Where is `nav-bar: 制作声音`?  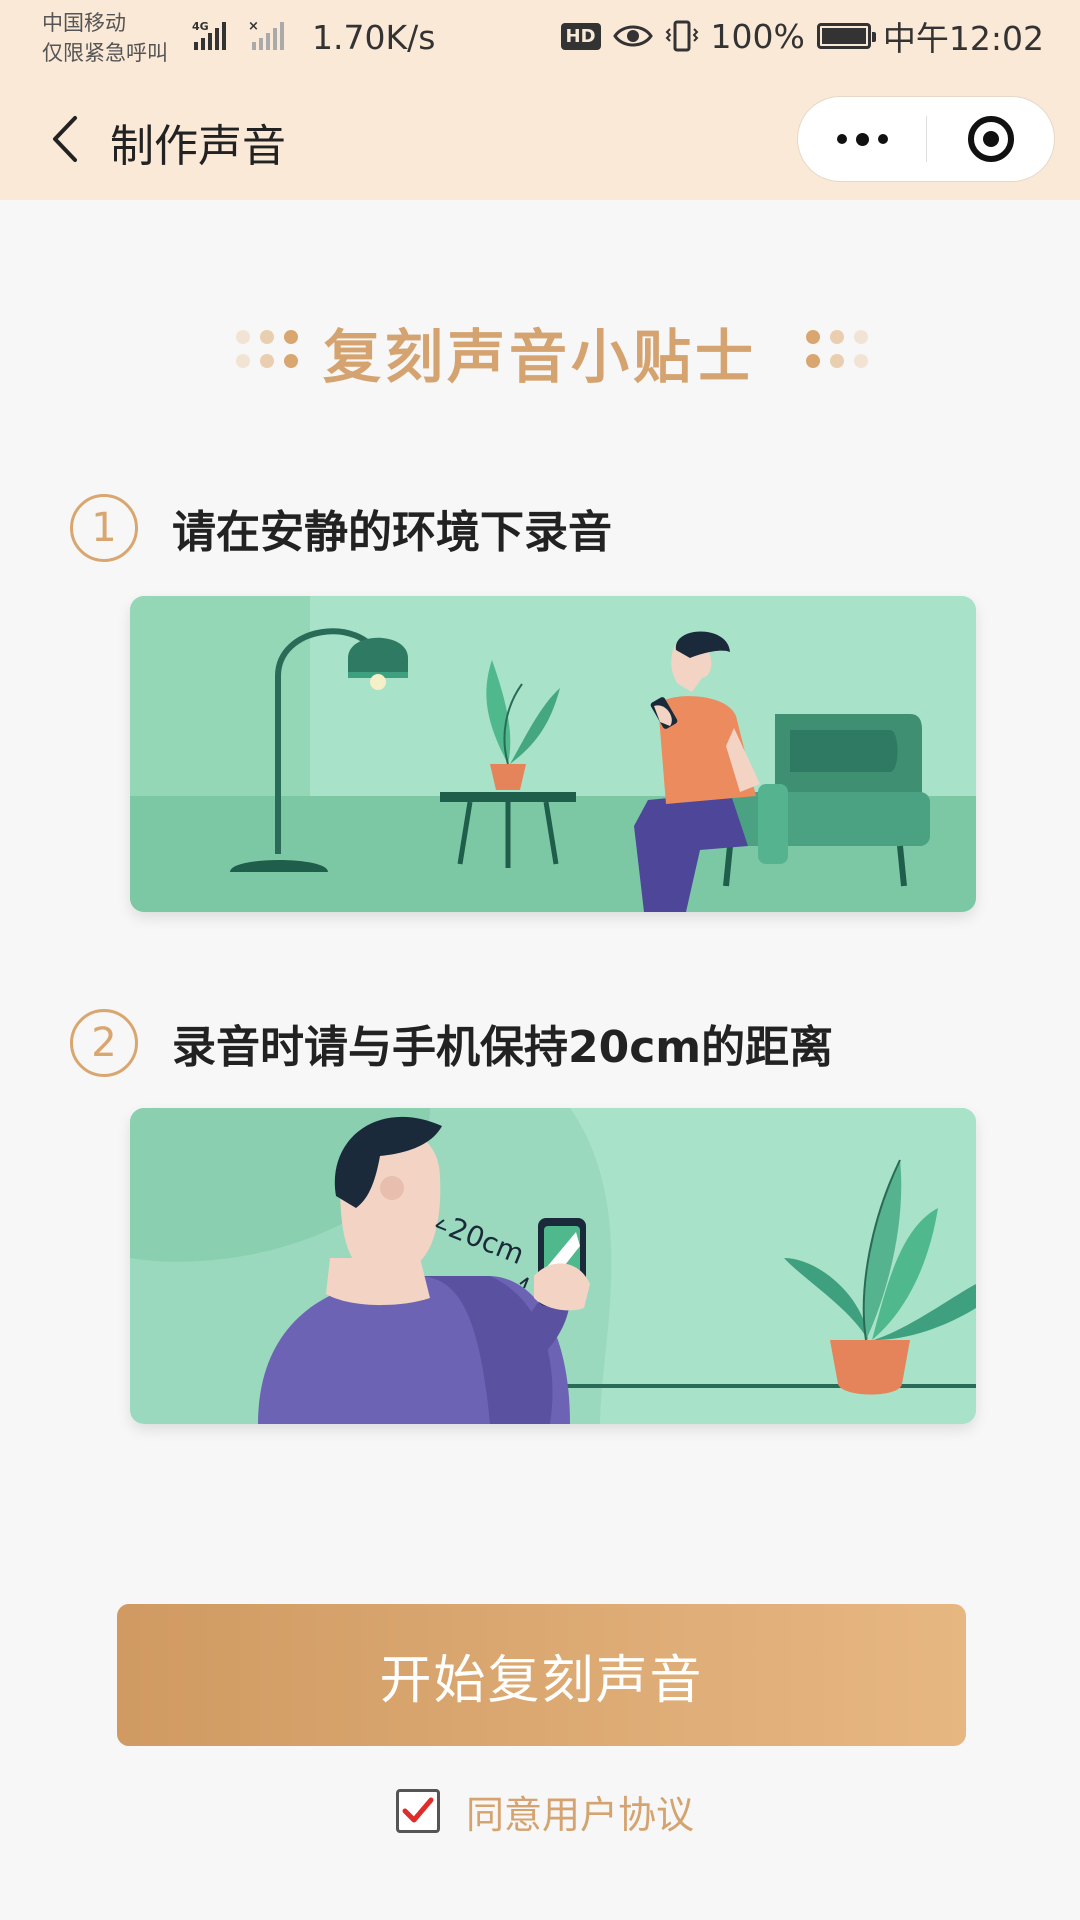 nav-bar: 制作声音 is located at coordinates (540, 140).